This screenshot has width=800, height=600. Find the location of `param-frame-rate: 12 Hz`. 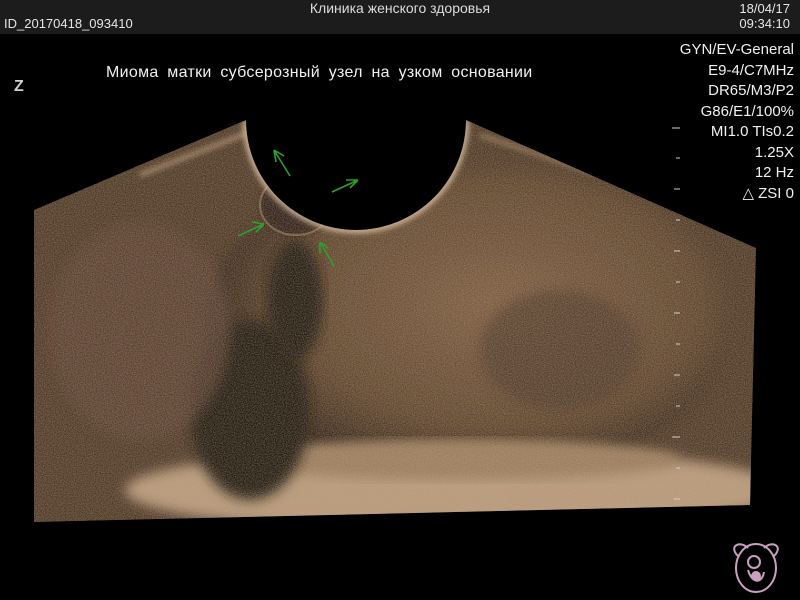

param-frame-rate: 12 Hz is located at coordinates (774, 172).